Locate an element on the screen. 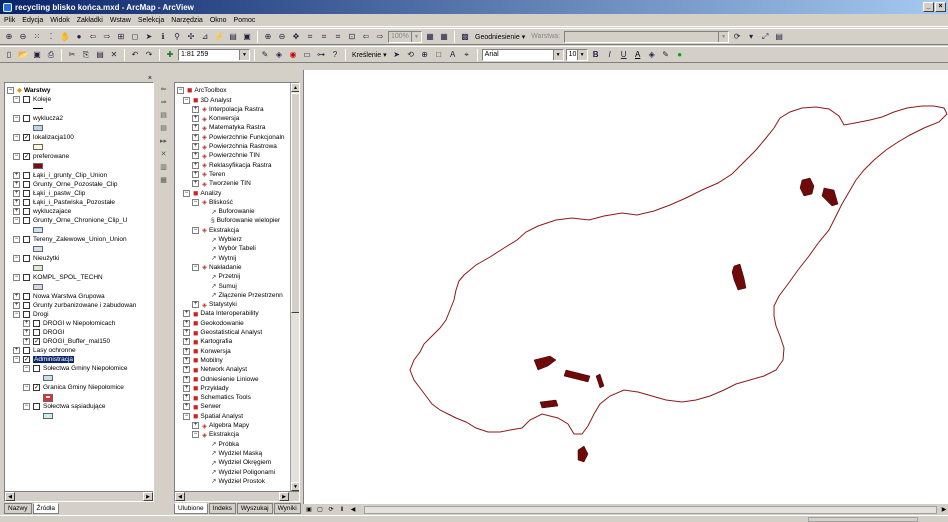  tab-zrodla: Źródła is located at coordinates (45, 508).